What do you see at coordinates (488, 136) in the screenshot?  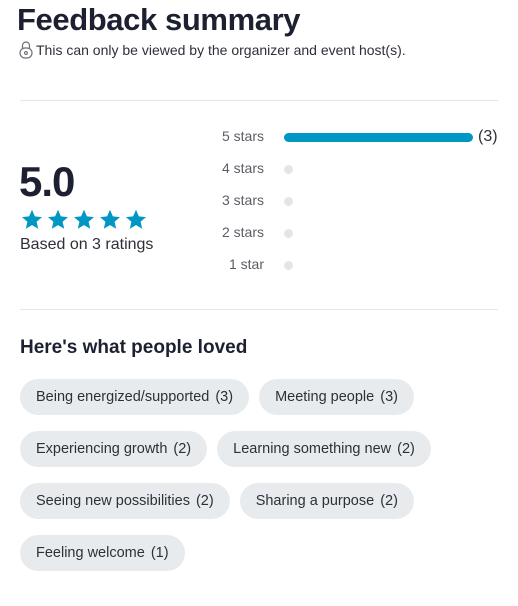 I see `distribution-count: (3)` at bounding box center [488, 136].